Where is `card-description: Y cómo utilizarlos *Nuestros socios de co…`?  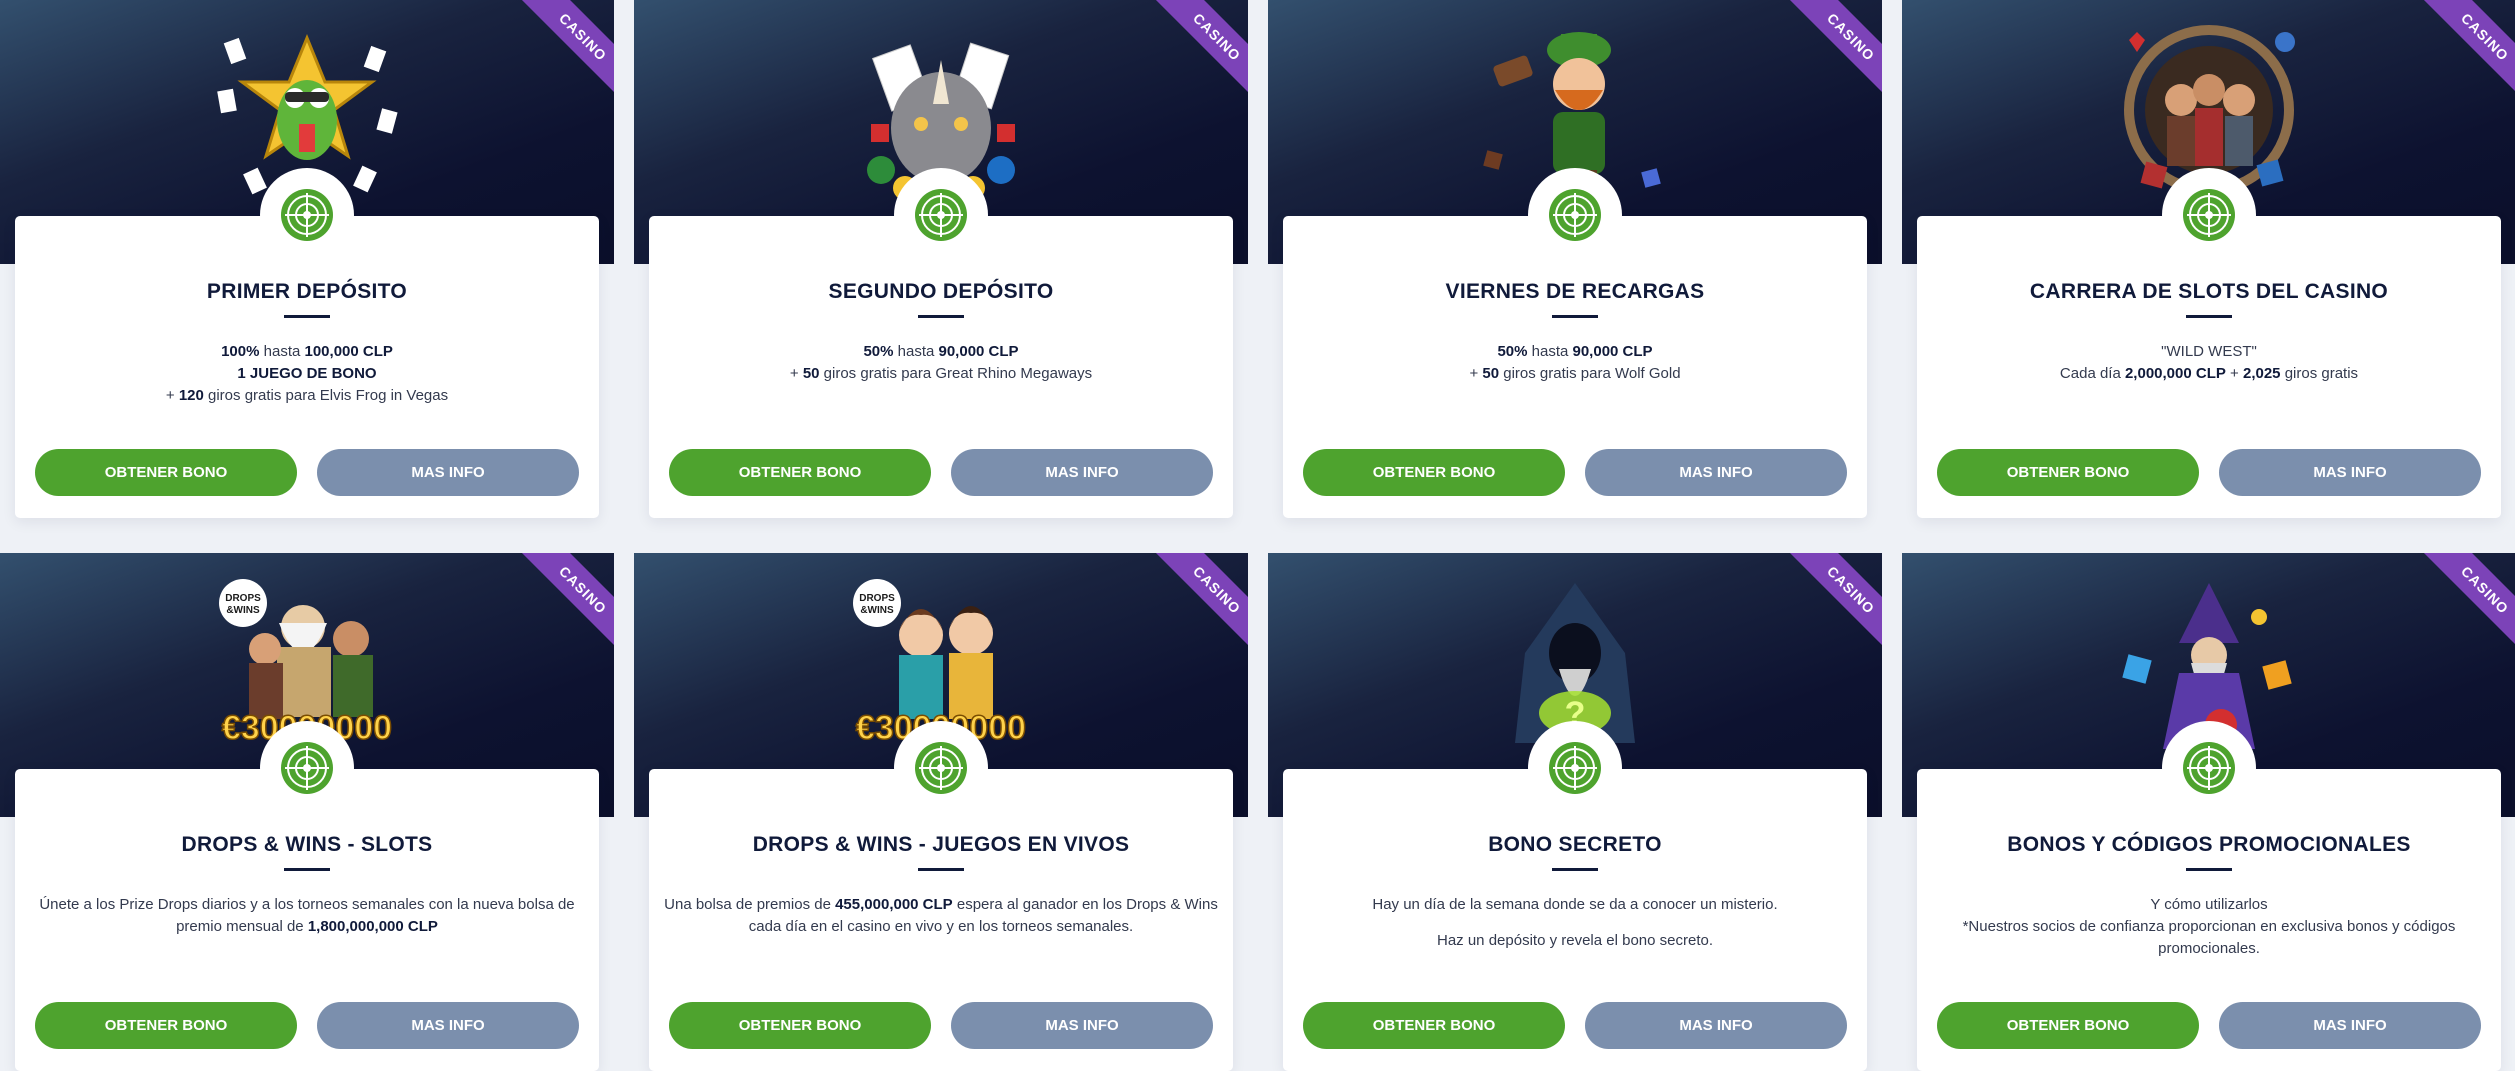 card-description: Y cómo utilizarlos *Nuestros socios de co… is located at coordinates (2209, 927).